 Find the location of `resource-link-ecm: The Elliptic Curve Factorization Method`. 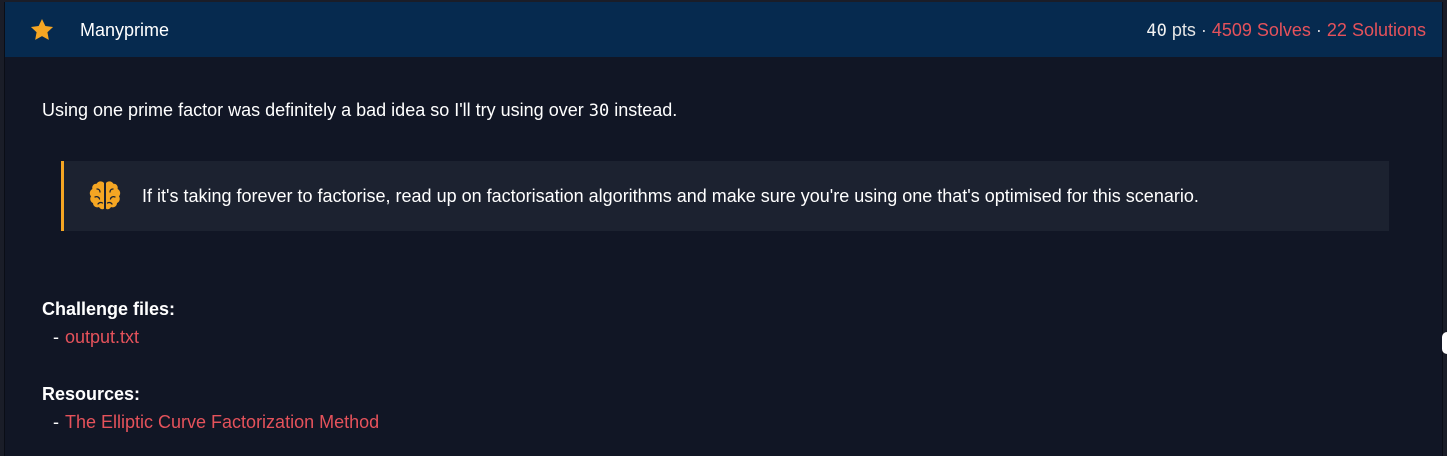

resource-link-ecm: The Elliptic Curve Factorization Method is located at coordinates (222, 422).